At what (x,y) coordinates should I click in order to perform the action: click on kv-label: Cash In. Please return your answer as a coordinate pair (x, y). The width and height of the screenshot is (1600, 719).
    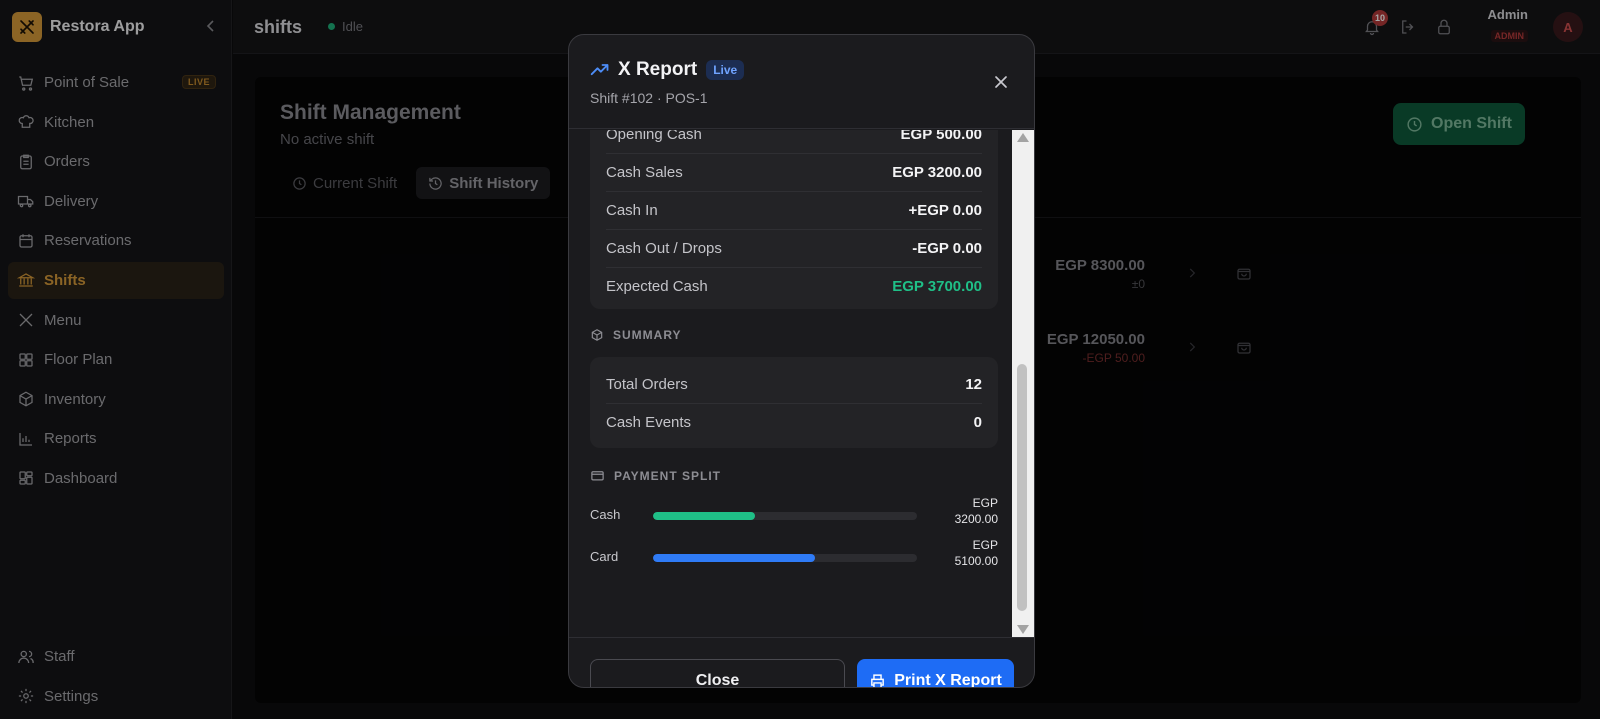
    Looking at the image, I should click on (632, 210).